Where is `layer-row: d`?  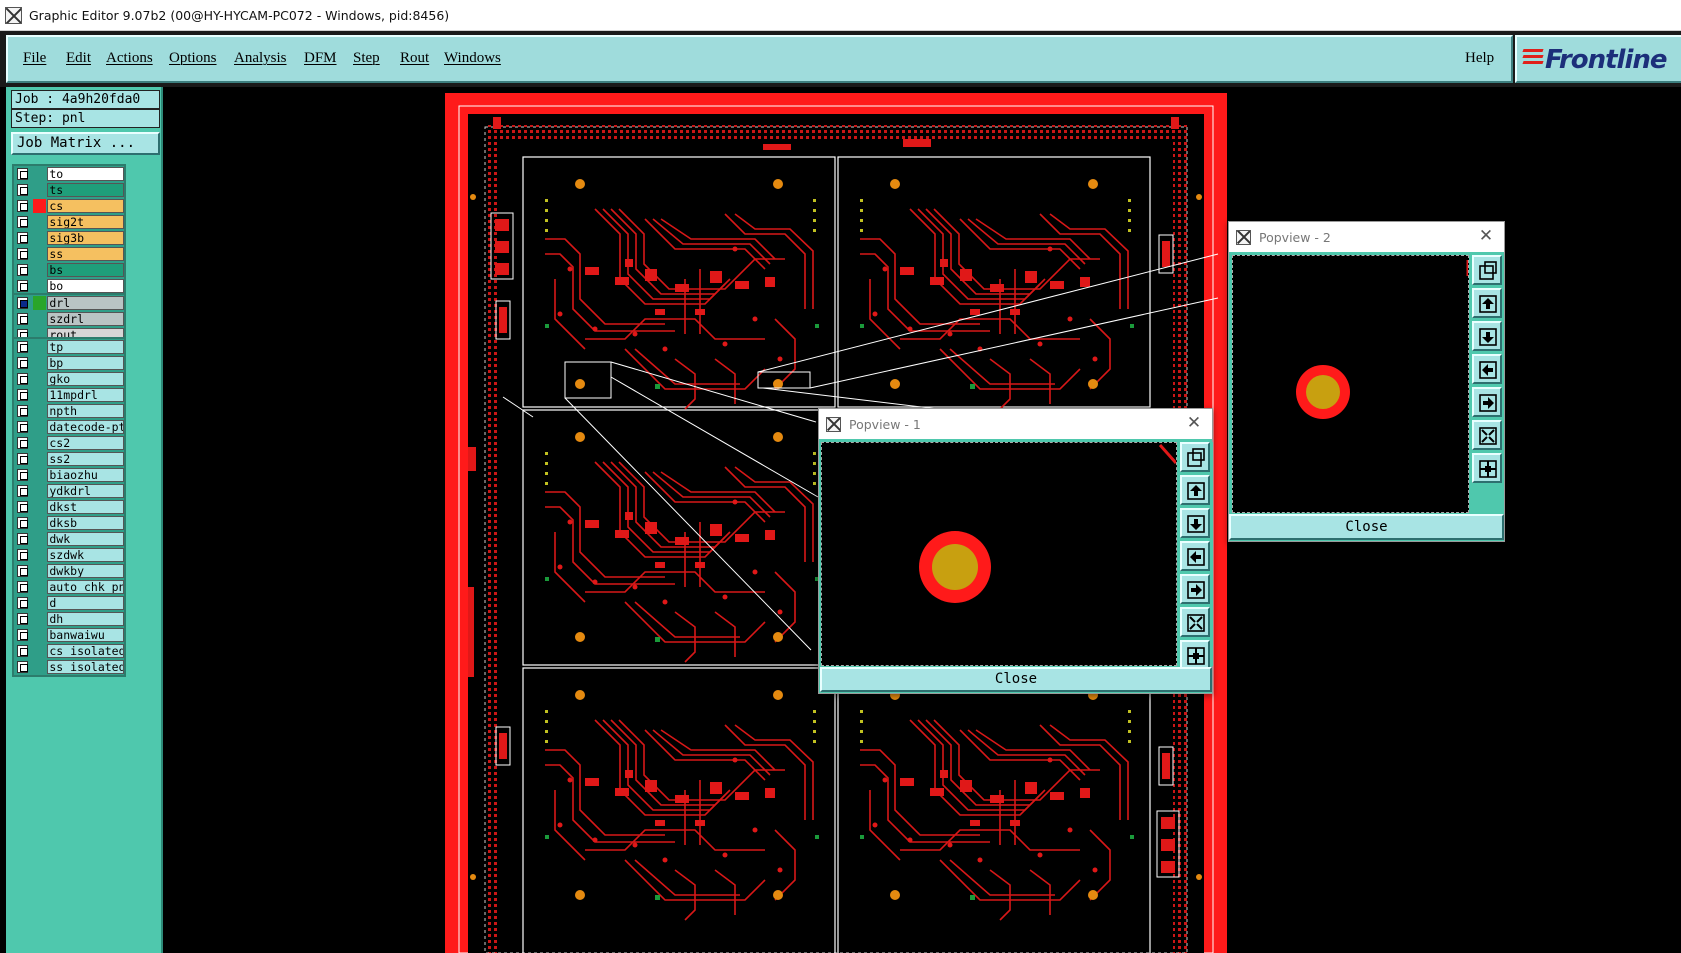
layer-row: d is located at coordinates (69, 603).